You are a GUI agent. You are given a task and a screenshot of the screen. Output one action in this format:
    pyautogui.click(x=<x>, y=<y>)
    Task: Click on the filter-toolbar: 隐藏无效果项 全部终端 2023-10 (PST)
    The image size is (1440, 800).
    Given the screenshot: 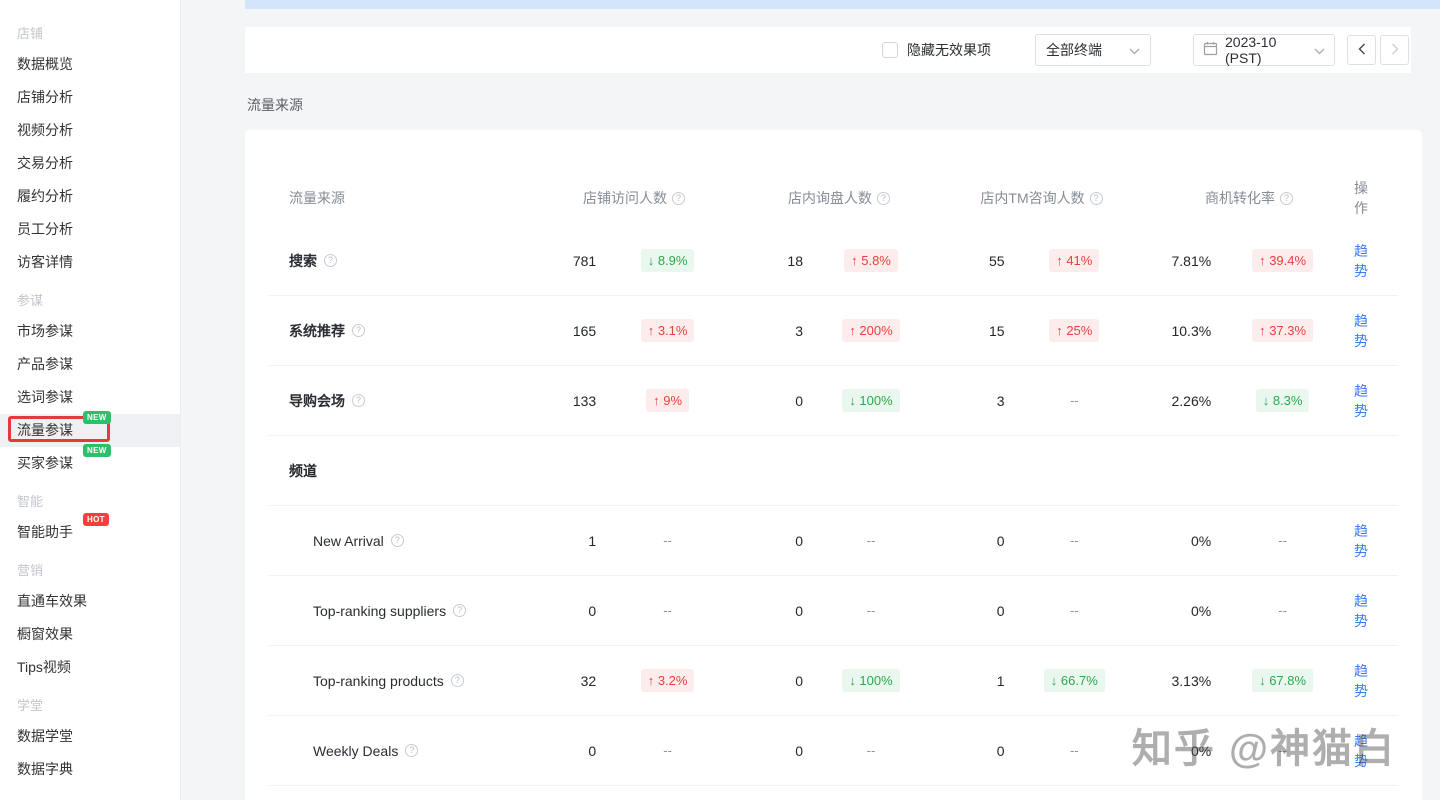 What is the action you would take?
    pyautogui.click(x=828, y=50)
    